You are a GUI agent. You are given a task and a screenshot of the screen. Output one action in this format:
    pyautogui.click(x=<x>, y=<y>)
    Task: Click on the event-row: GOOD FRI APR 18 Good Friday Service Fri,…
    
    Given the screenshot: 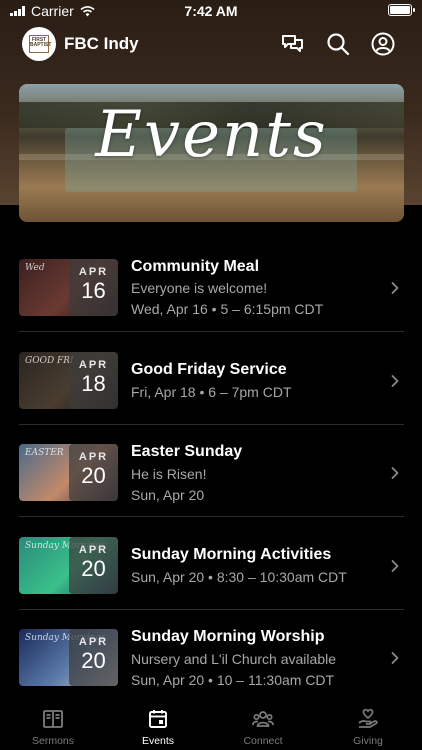 What is the action you would take?
    pyautogui.click(x=211, y=379)
    